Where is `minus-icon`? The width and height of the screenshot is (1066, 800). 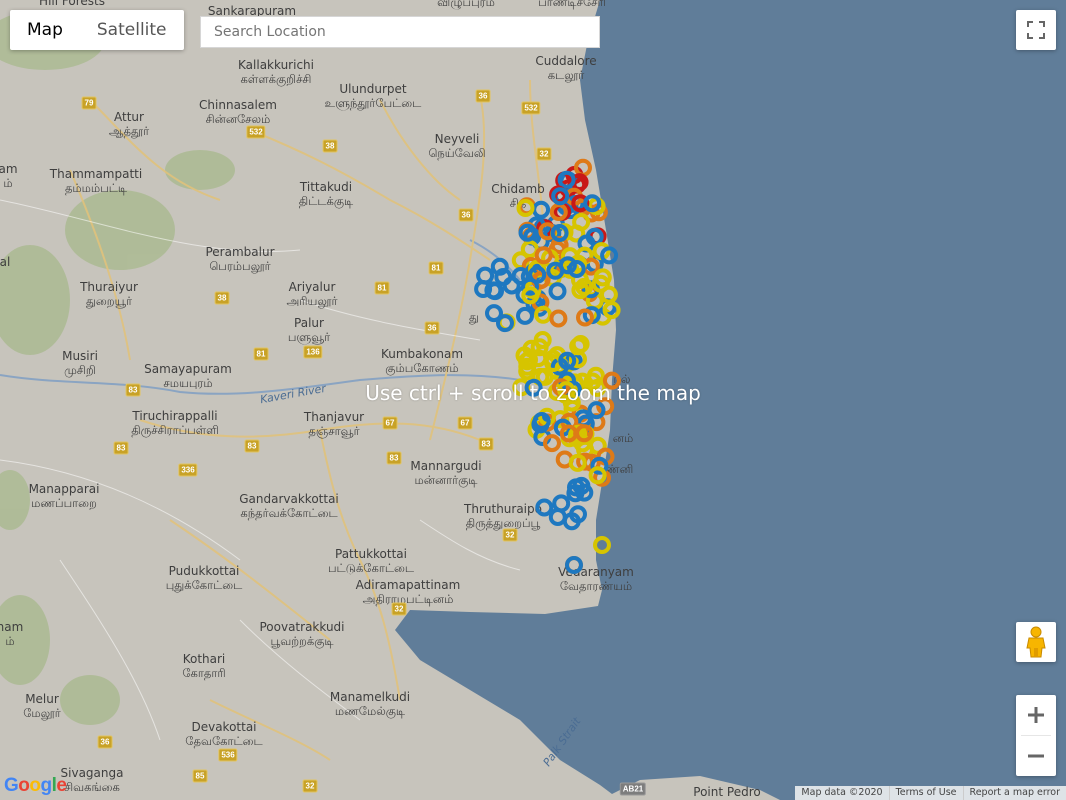 minus-icon is located at coordinates (1036, 756).